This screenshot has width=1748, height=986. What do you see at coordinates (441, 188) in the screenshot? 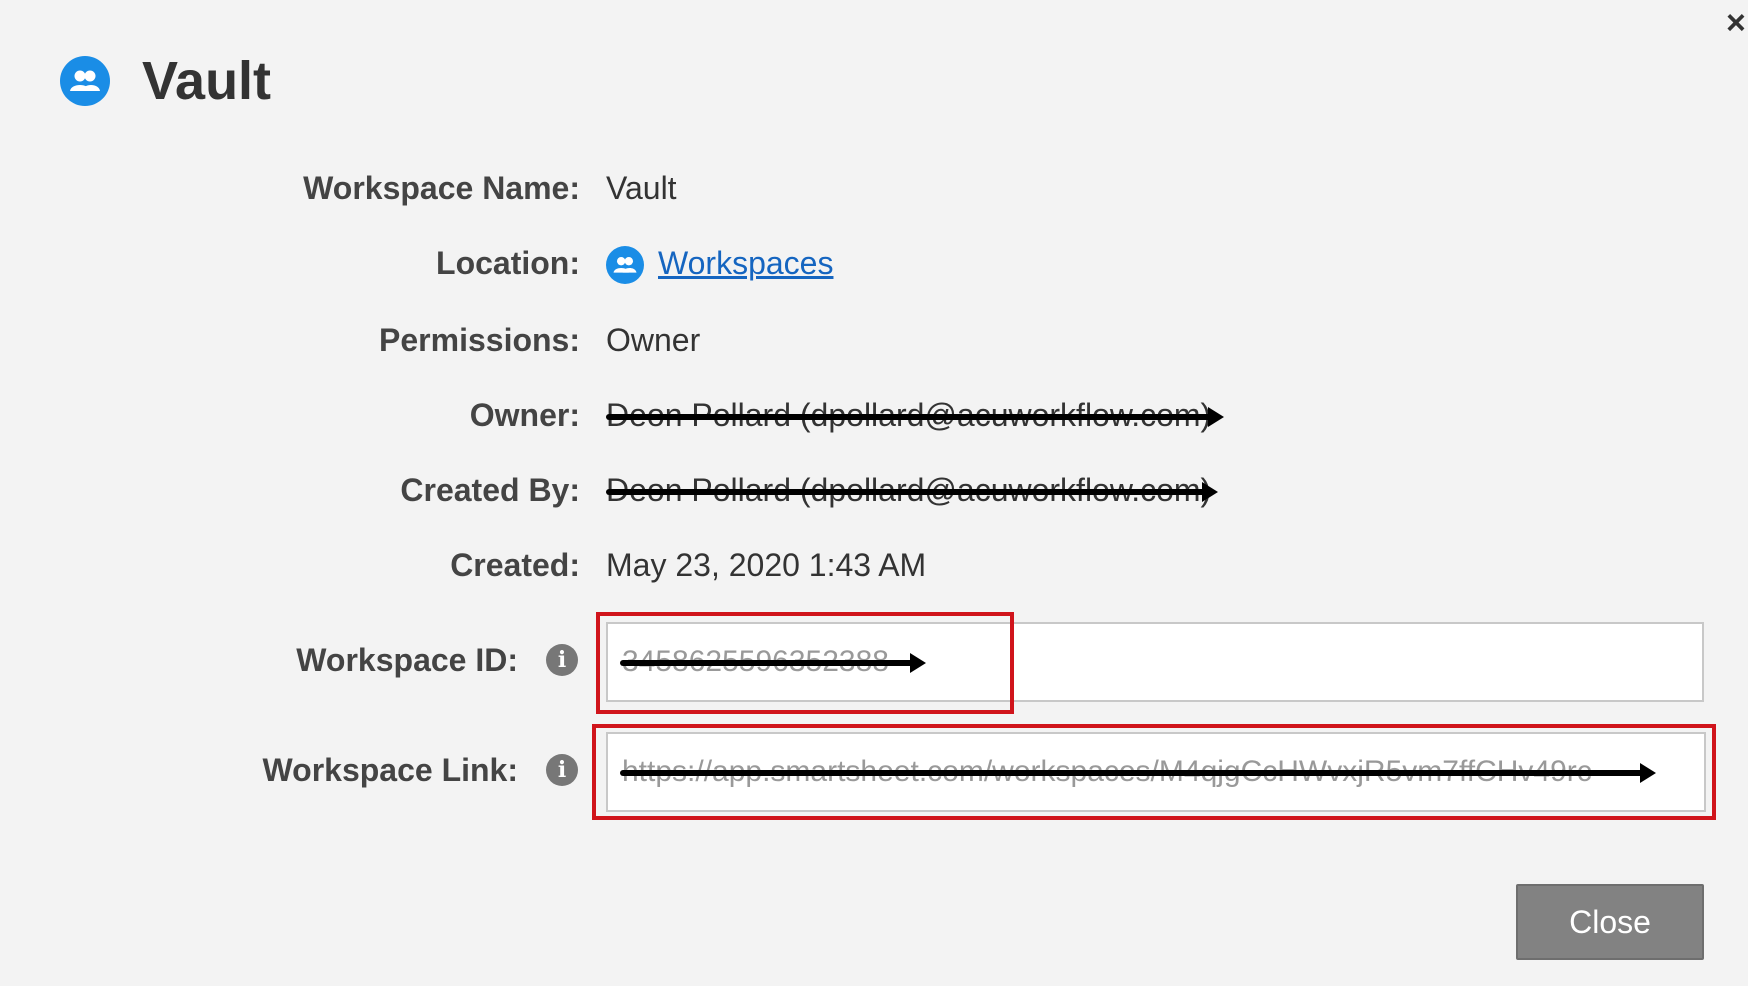
I see `workspace-name-label: Workspace Name:` at bounding box center [441, 188].